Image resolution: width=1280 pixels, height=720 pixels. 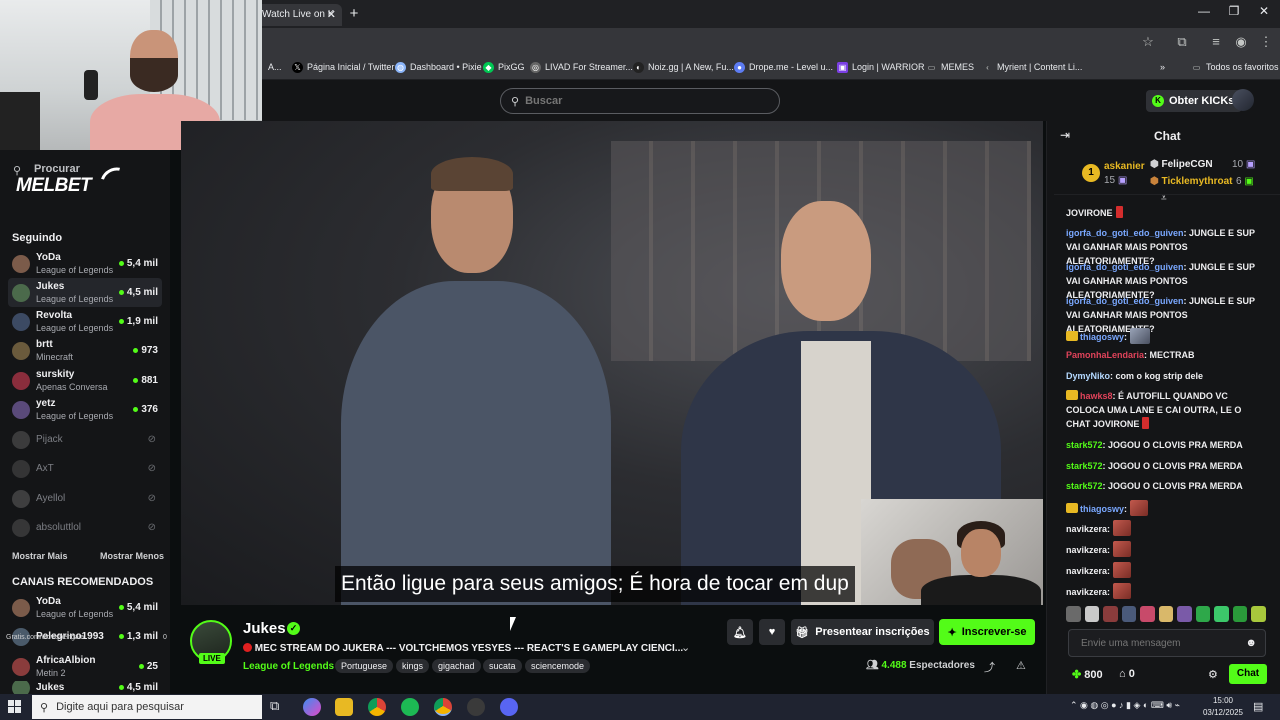 What do you see at coordinates (438, 67) in the screenshot?
I see `bookmark-item: ◍ Dashboard • Pixie` at bounding box center [438, 67].